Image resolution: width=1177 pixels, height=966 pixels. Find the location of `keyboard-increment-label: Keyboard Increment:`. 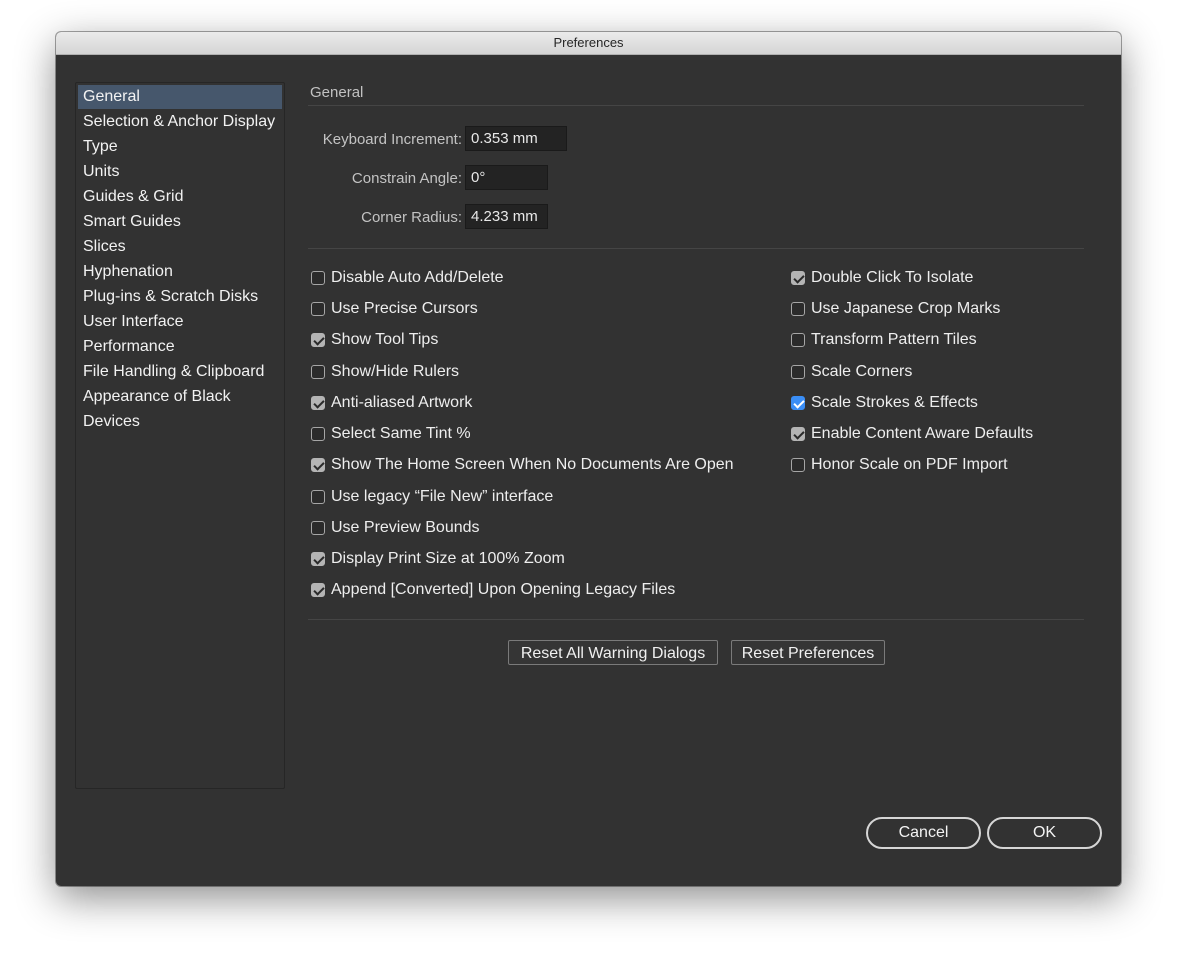

keyboard-increment-label: Keyboard Increment: is located at coordinates (392, 139).